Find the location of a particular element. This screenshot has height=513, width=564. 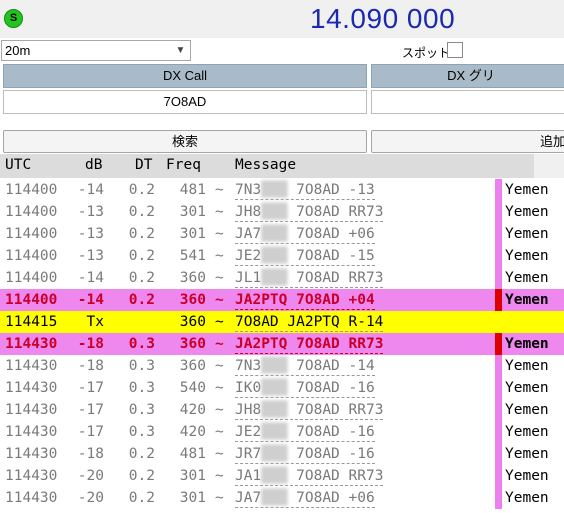

table-row: 114400 -13 0.2 301 ~ JA7███ 7O8AD +06 Yemen is located at coordinates (282, 234).